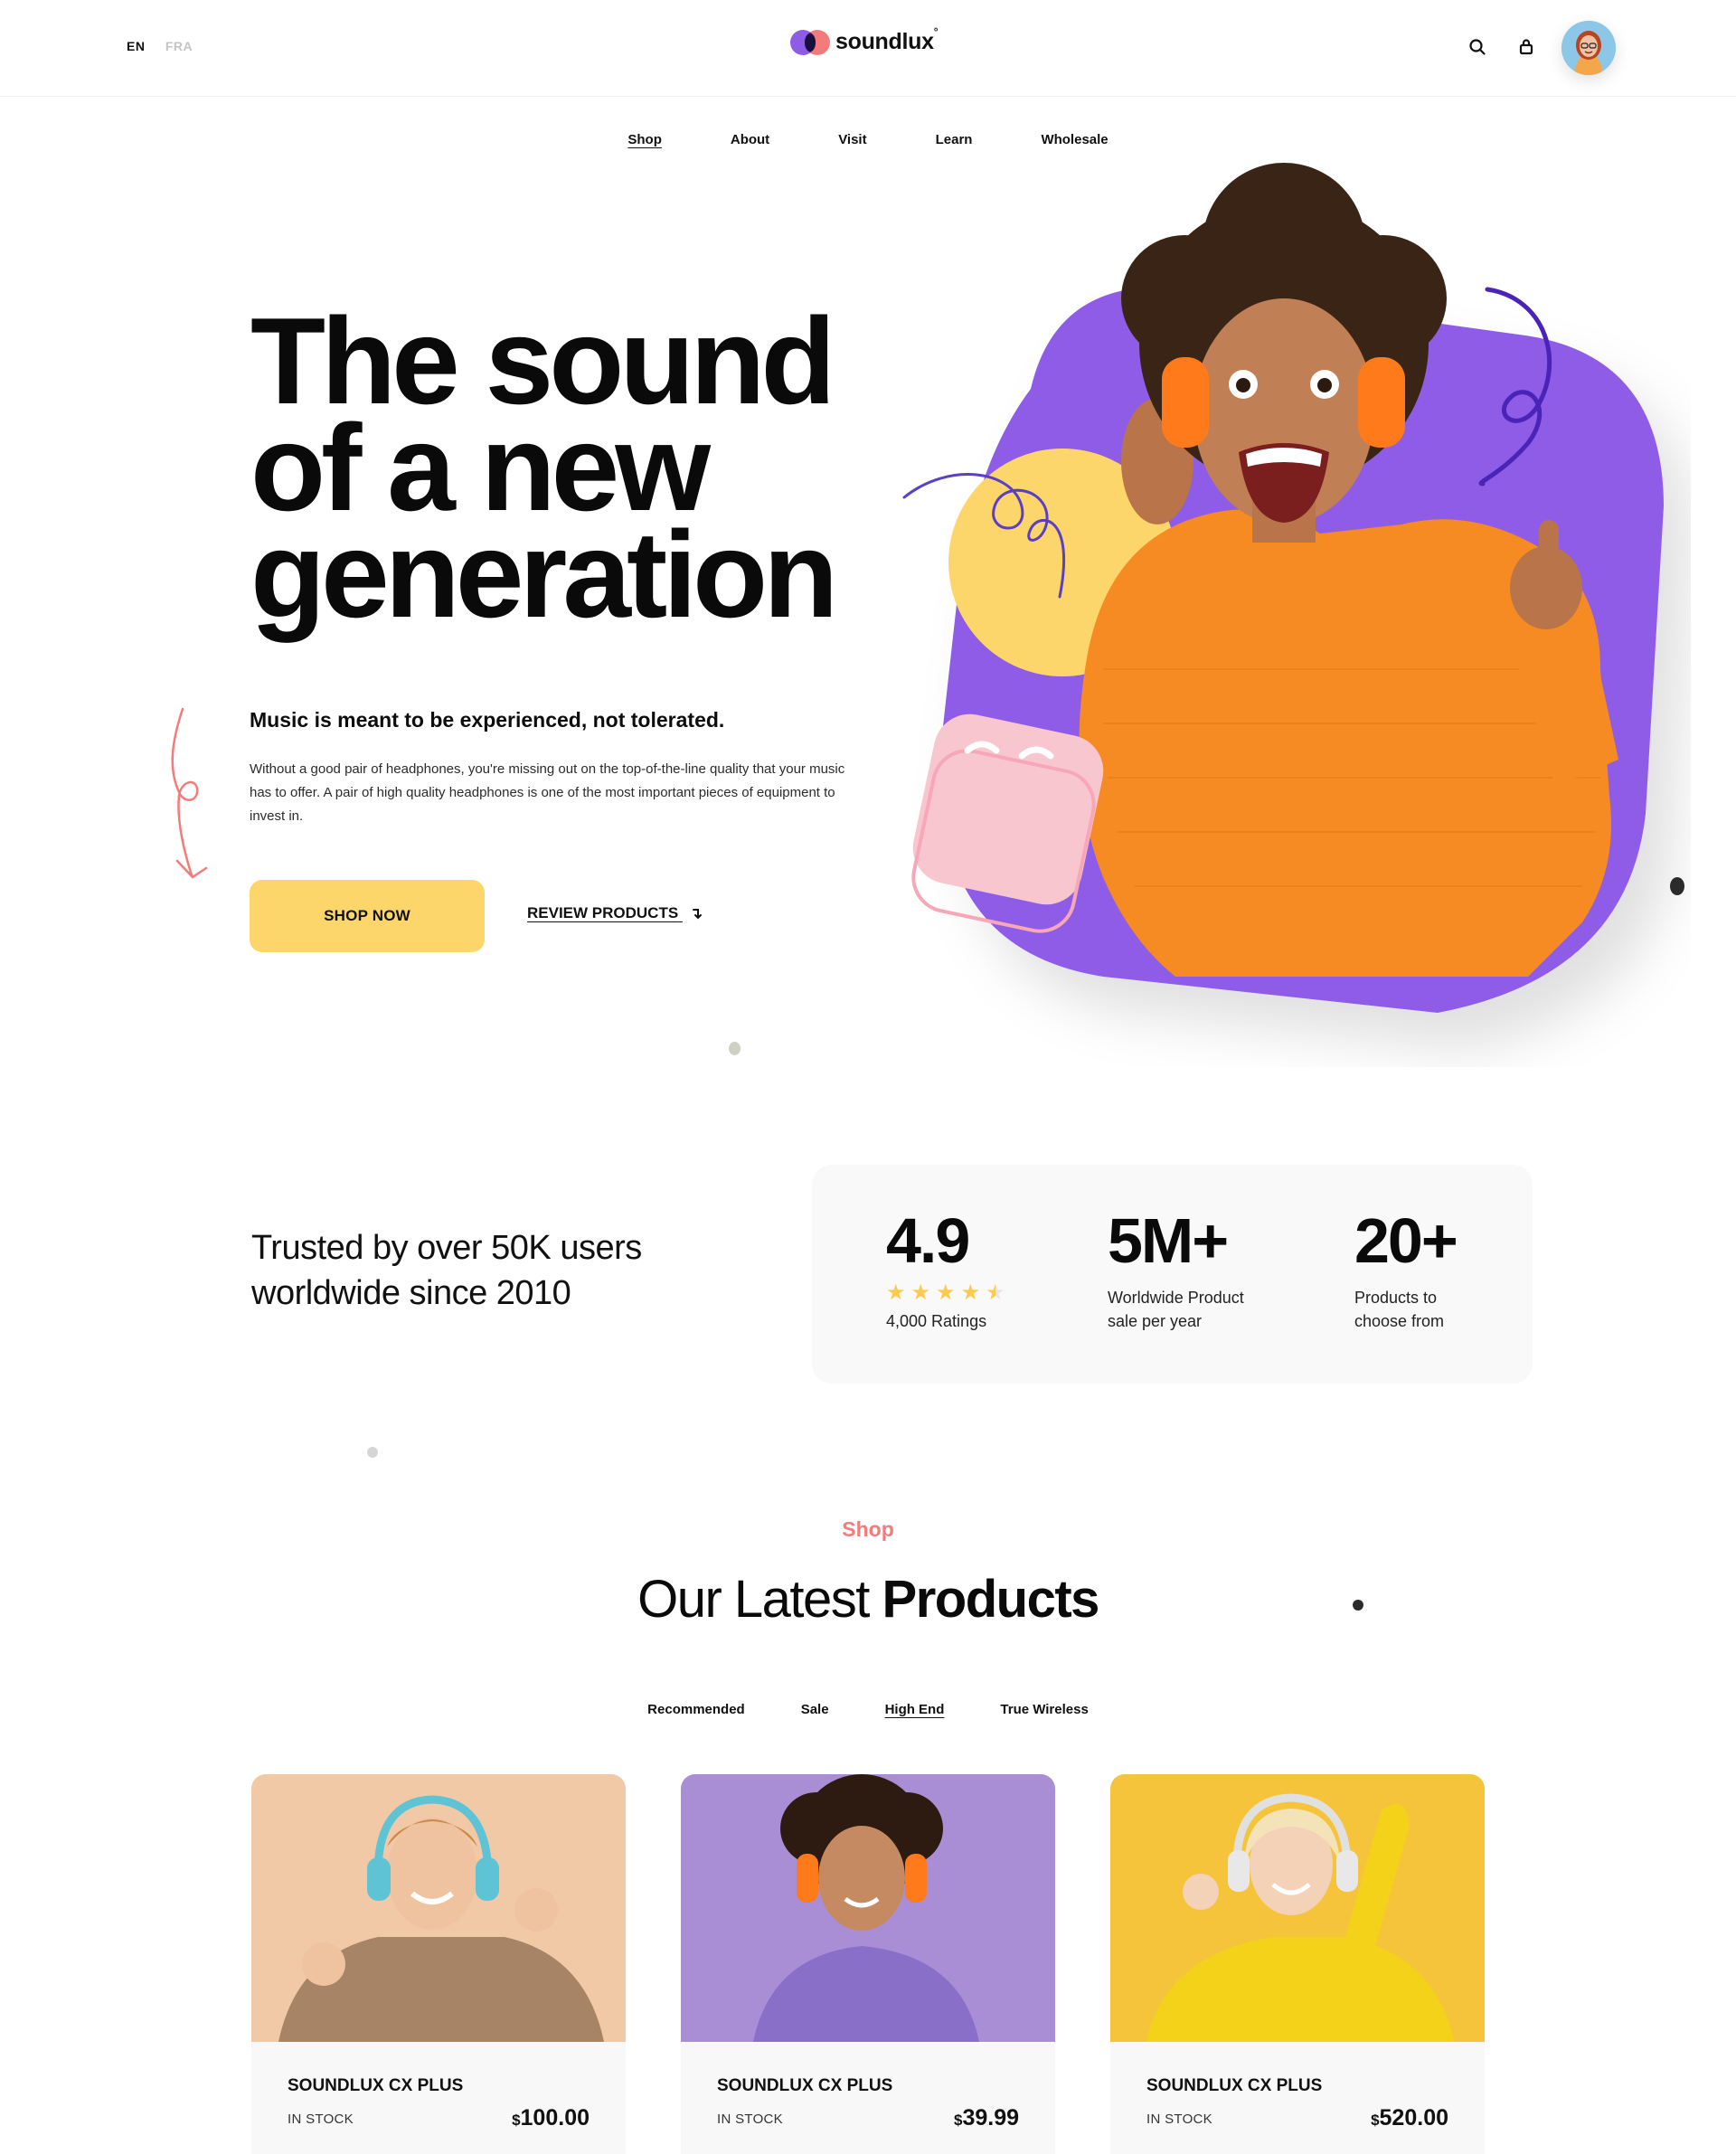  What do you see at coordinates (928, 1240) in the screenshot?
I see `stat-value: 4.9` at bounding box center [928, 1240].